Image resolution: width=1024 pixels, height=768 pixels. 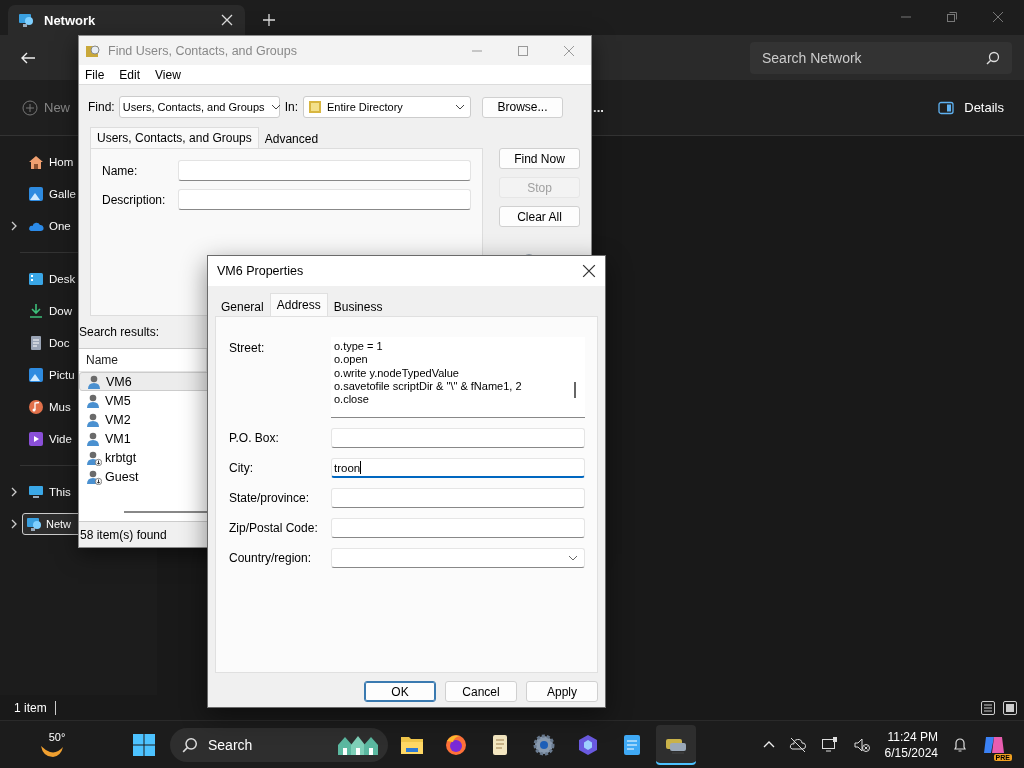 What do you see at coordinates (120, 170) in the screenshot?
I see `field-label: Name:` at bounding box center [120, 170].